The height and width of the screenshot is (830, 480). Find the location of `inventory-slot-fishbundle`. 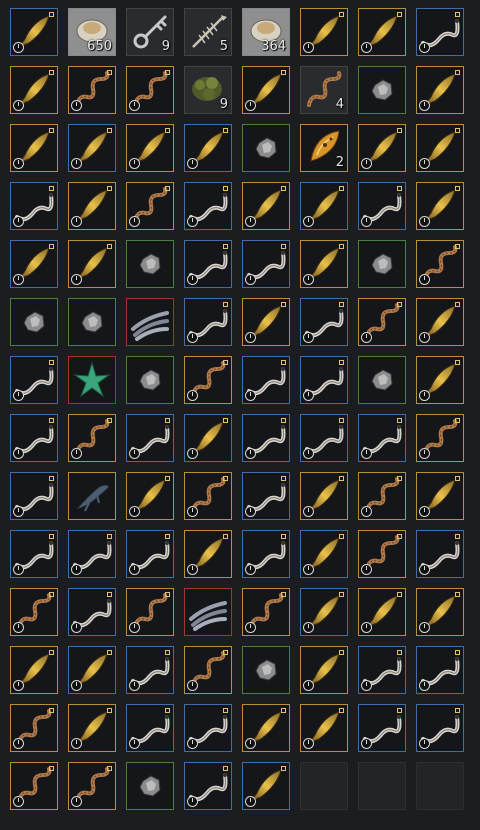

inventory-slot-fishbundle is located at coordinates (208, 612).